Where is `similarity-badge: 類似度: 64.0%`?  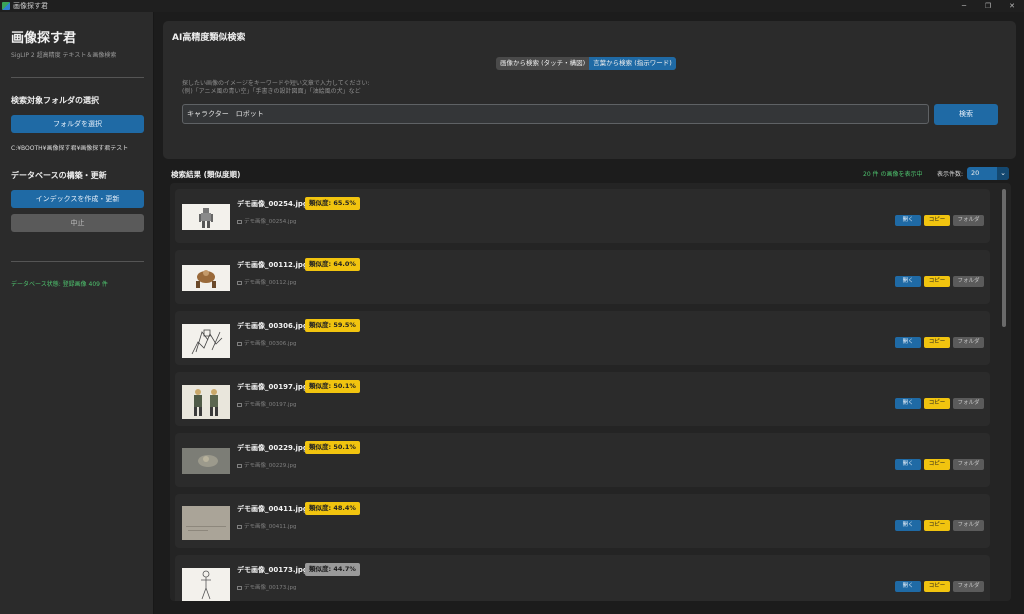
similarity-badge: 類似度: 64.0% is located at coordinates (332, 264).